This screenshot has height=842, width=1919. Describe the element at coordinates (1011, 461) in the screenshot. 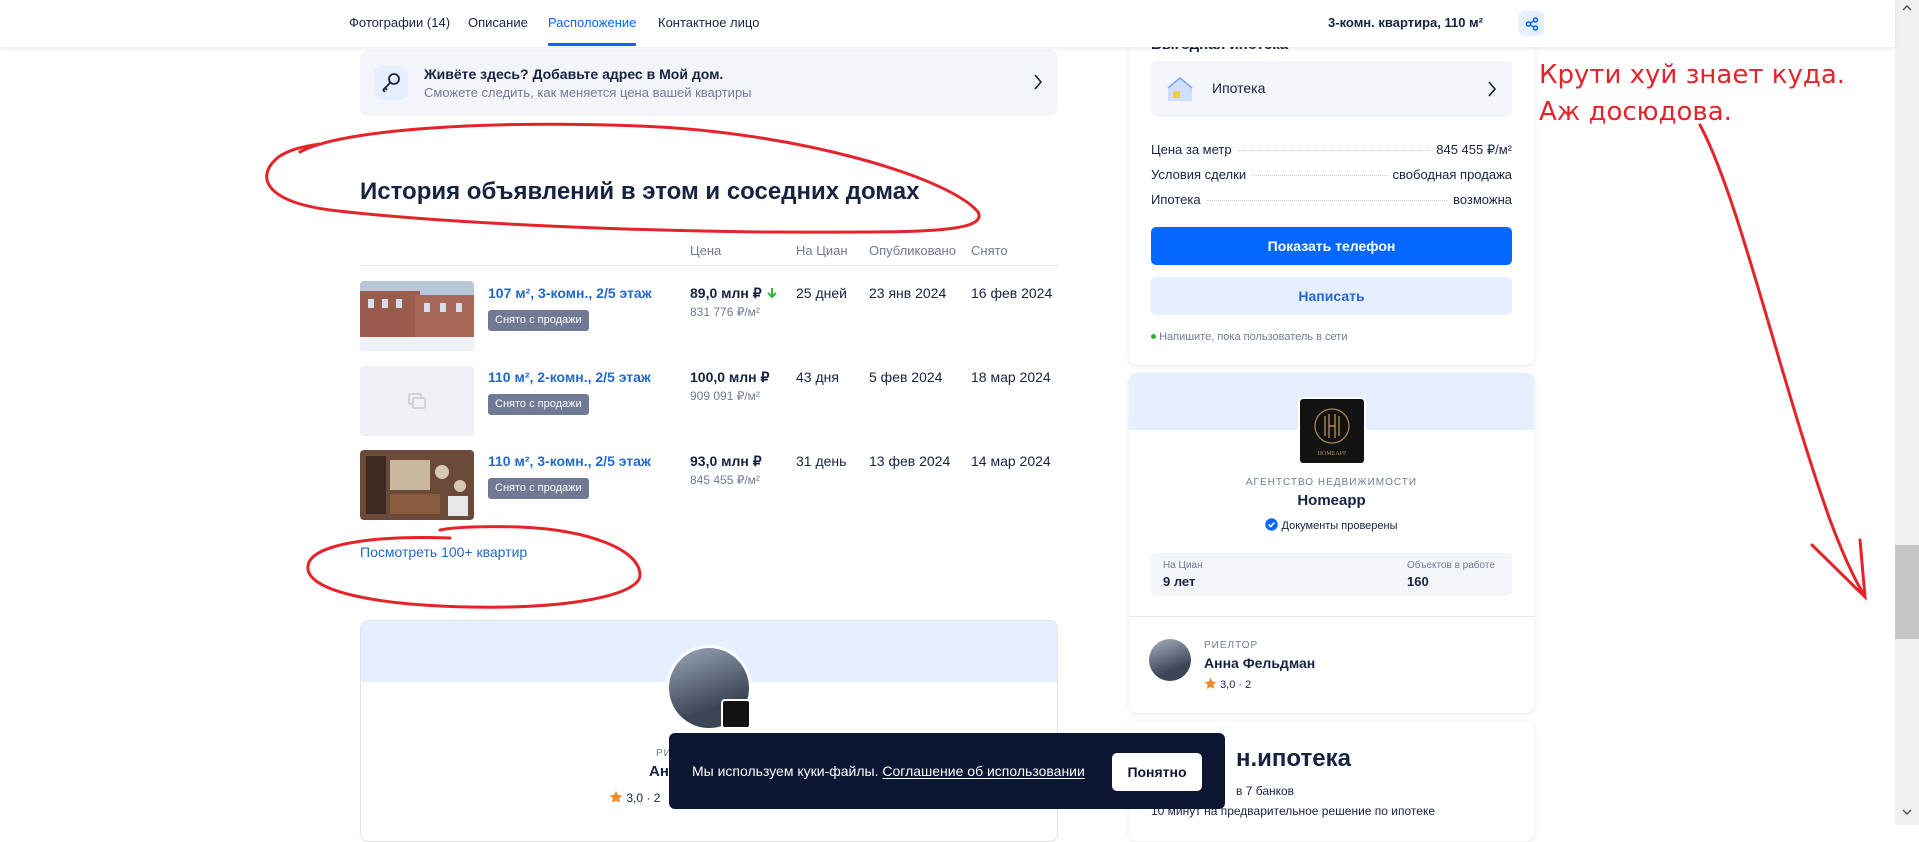

I see `listing-removed: 14 мар 2024` at that location.